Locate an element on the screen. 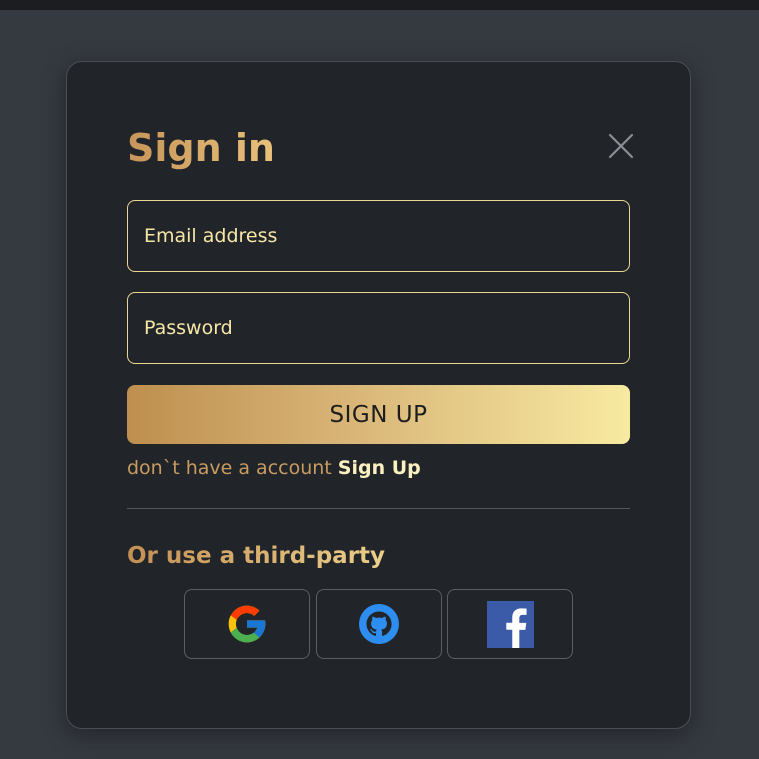 The image size is (759, 759). dialog-title: Sign in is located at coordinates (201, 148).